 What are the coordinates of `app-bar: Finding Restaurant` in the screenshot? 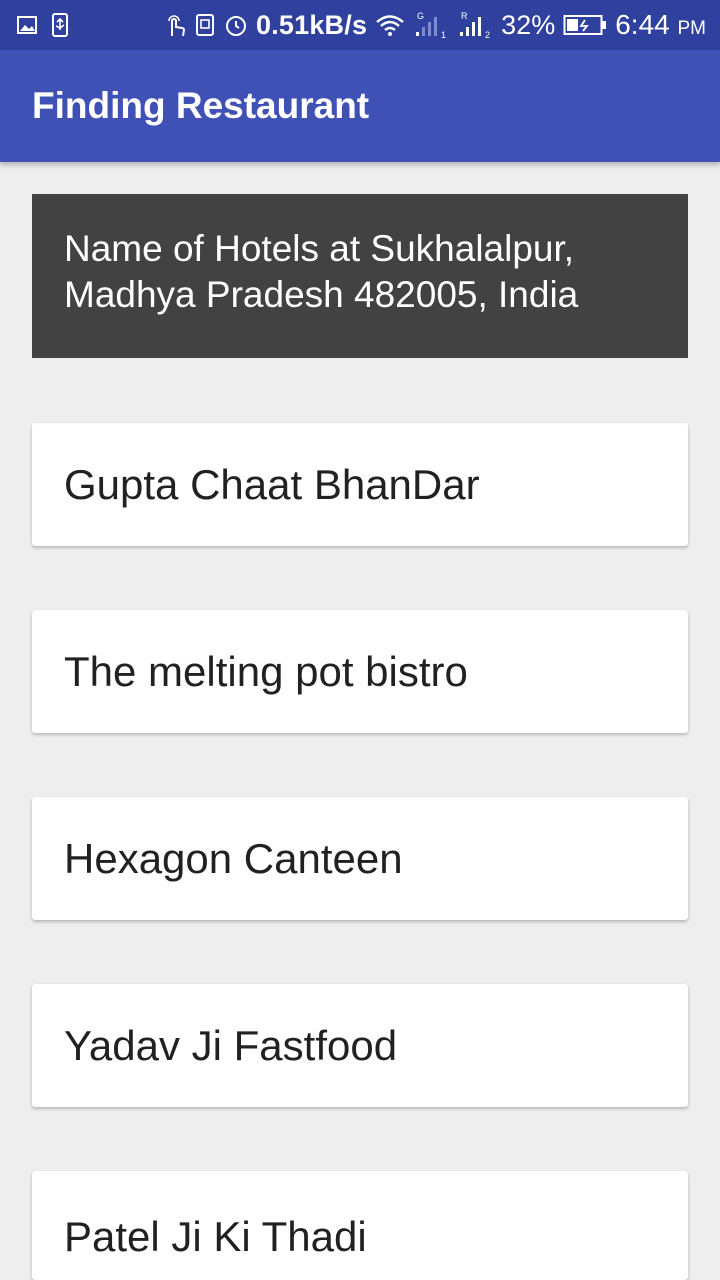 It's located at (360, 106).